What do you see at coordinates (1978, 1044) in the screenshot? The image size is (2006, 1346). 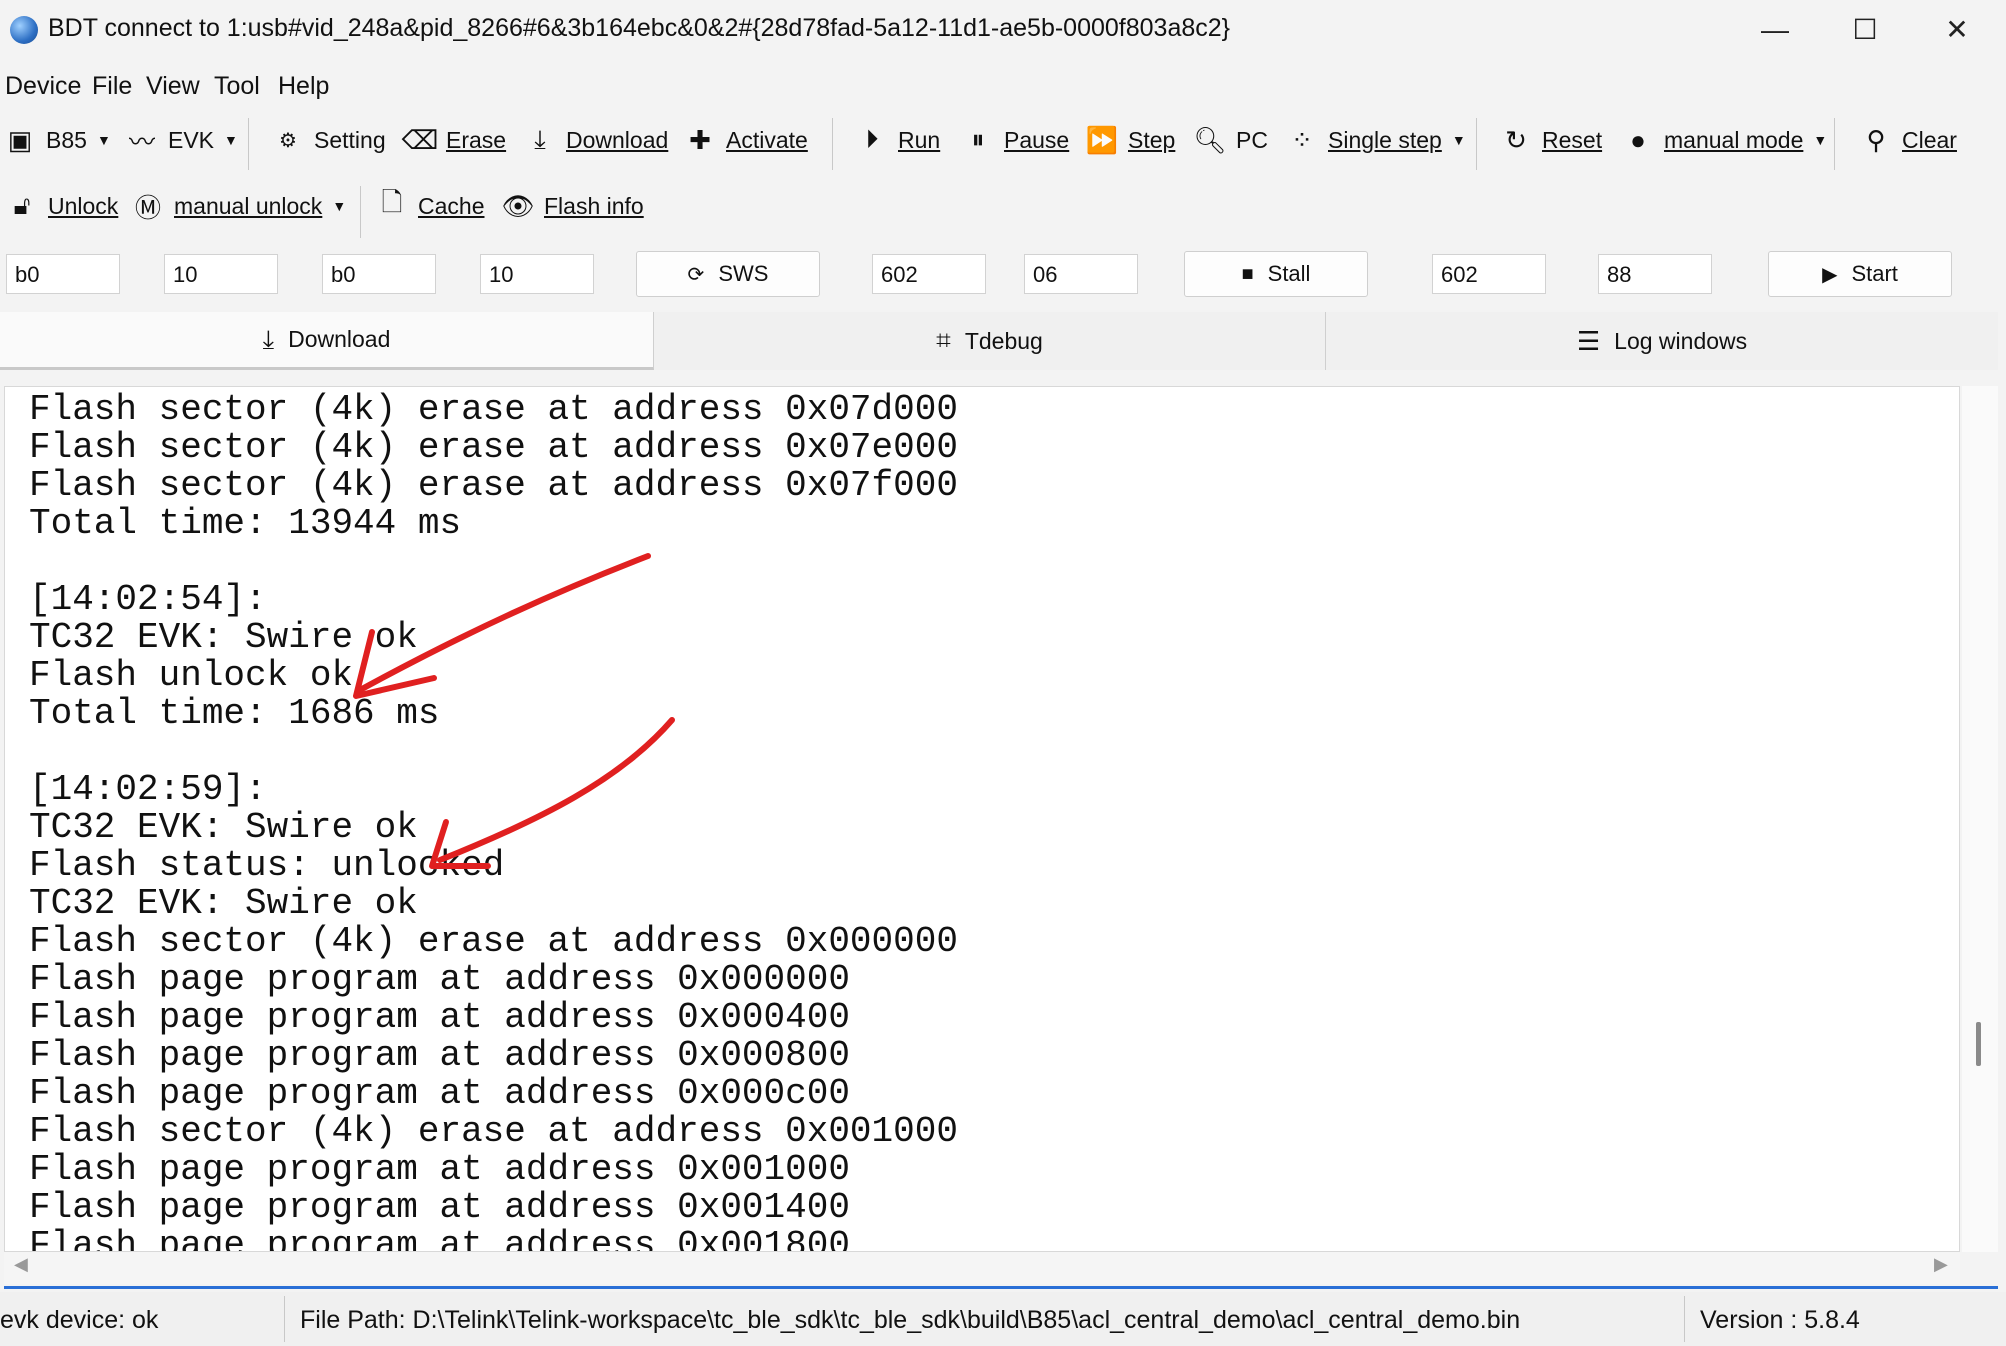 I see `scroll-thumb` at bounding box center [1978, 1044].